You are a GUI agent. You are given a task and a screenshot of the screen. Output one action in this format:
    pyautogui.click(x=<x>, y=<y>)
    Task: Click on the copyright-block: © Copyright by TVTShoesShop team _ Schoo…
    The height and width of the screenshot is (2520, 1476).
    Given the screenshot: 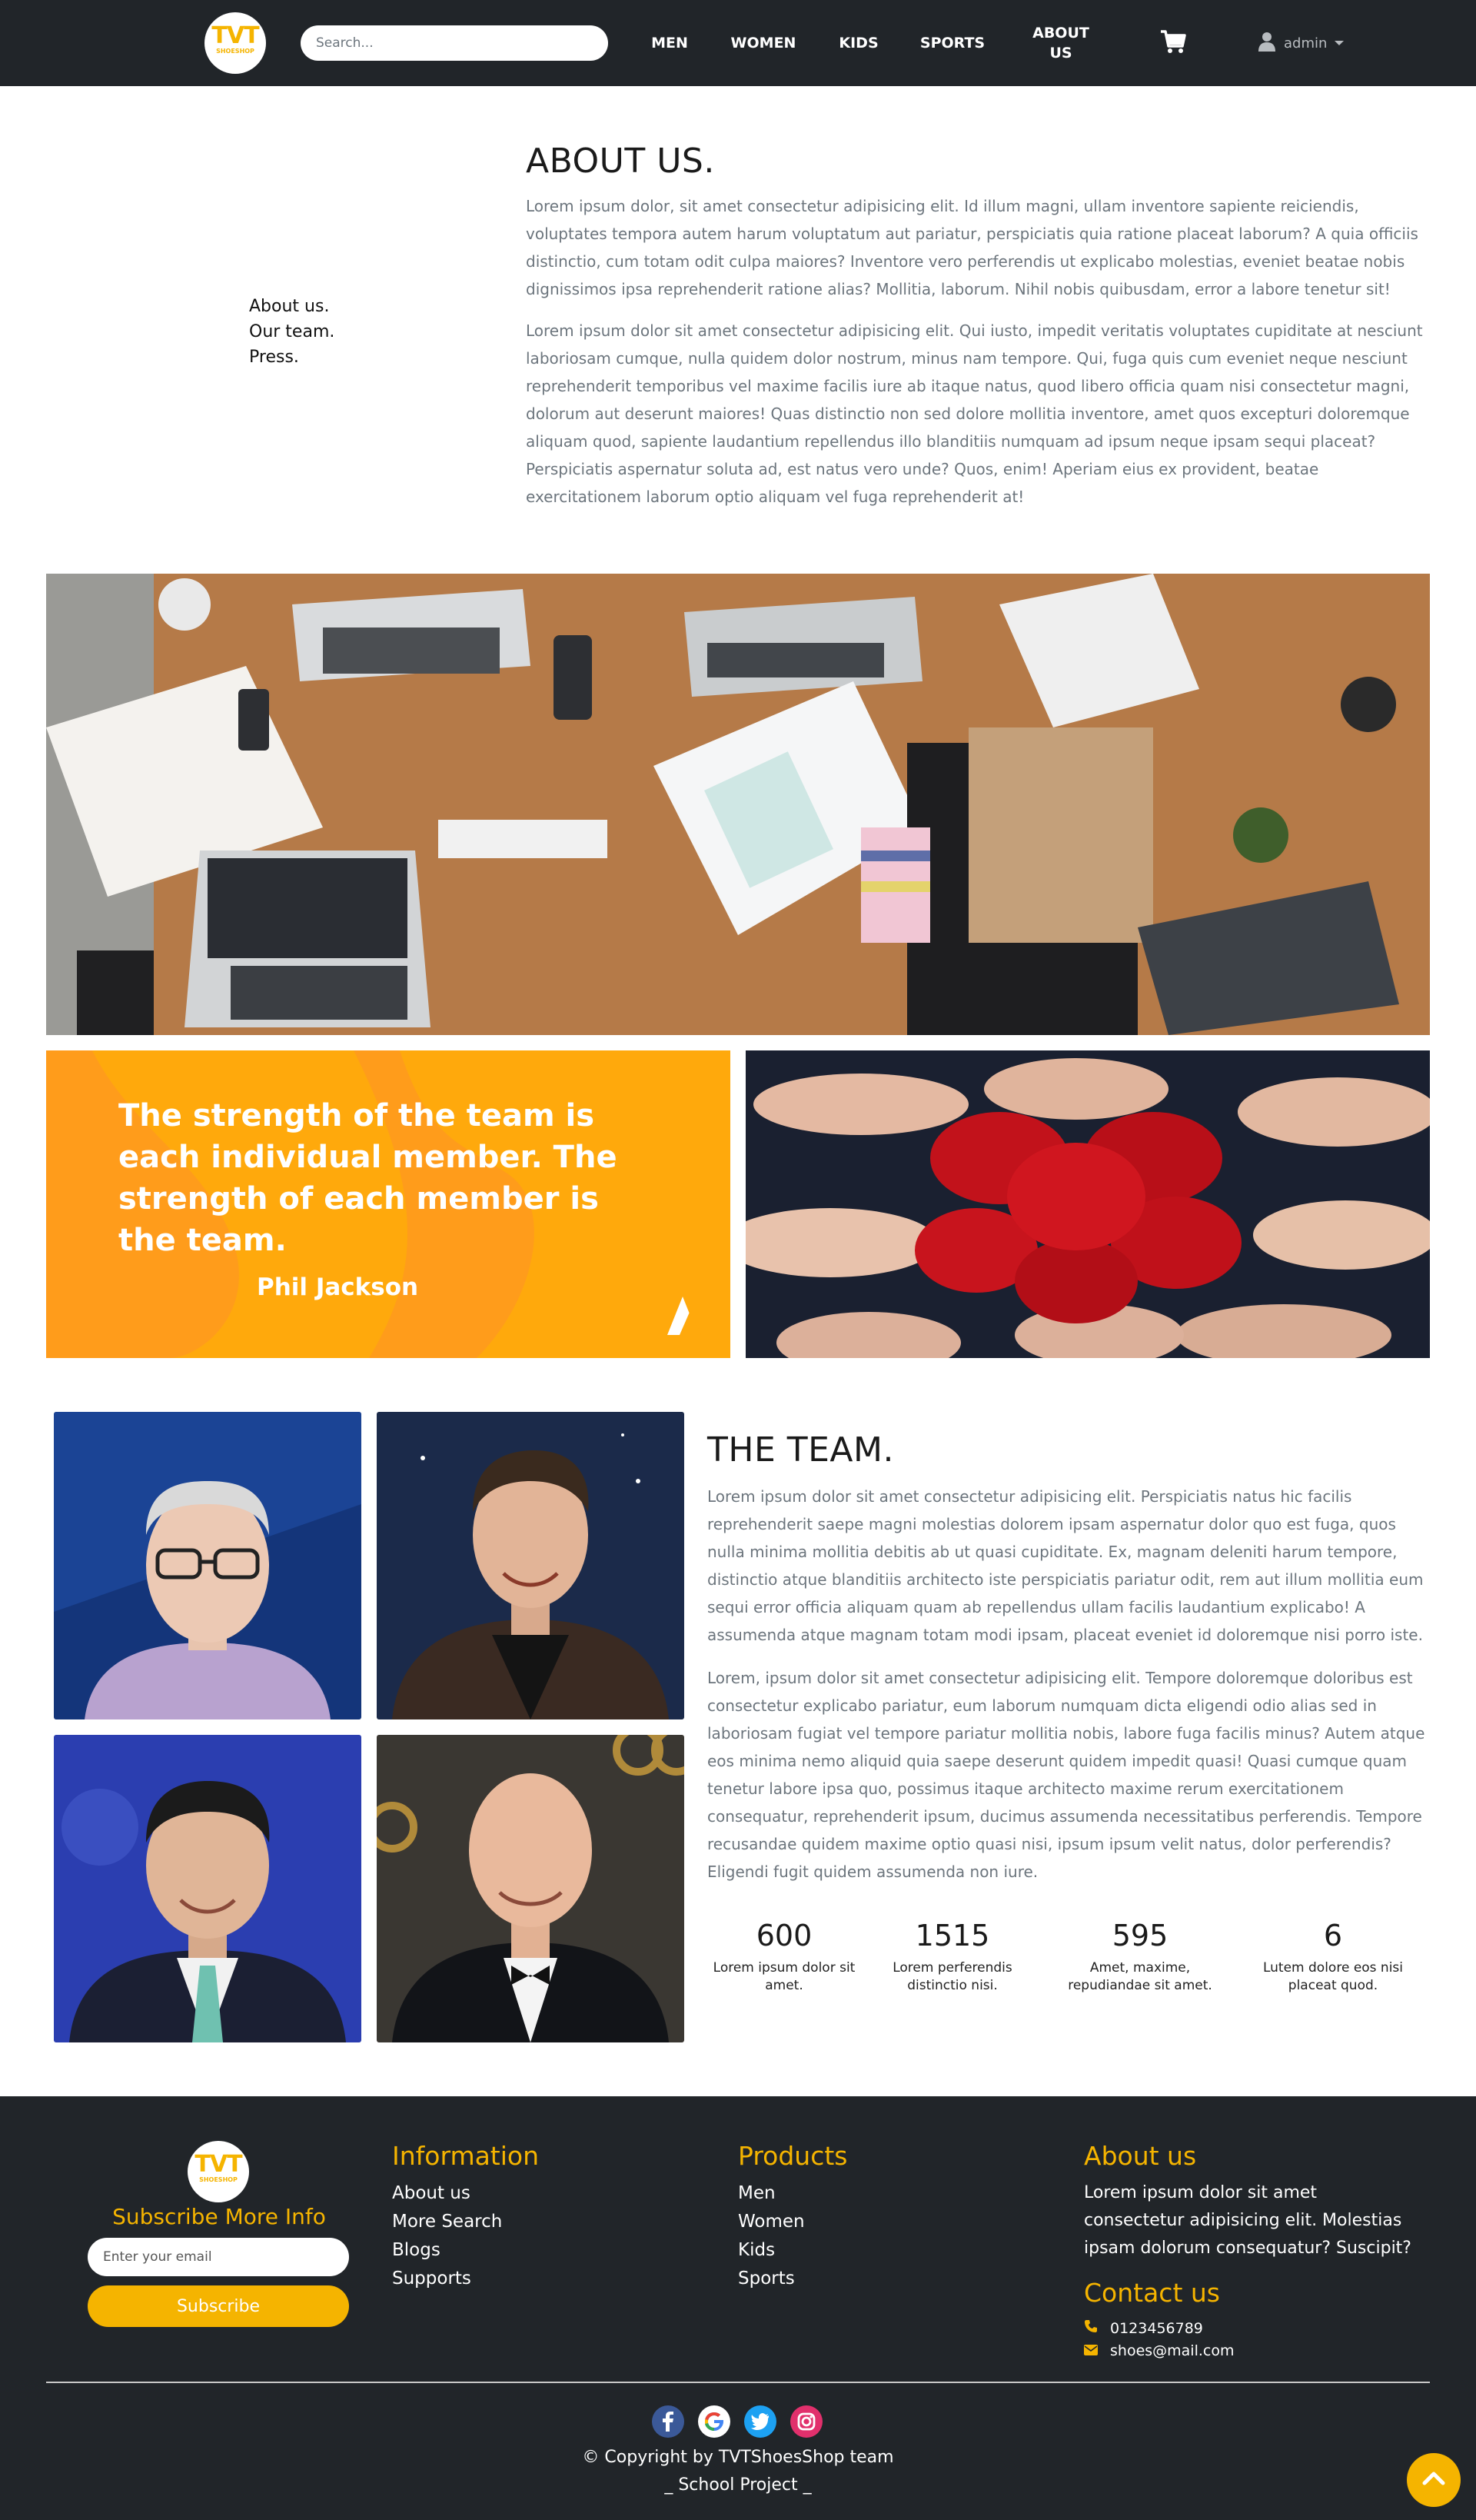 What is the action you would take?
    pyautogui.click(x=738, y=2471)
    